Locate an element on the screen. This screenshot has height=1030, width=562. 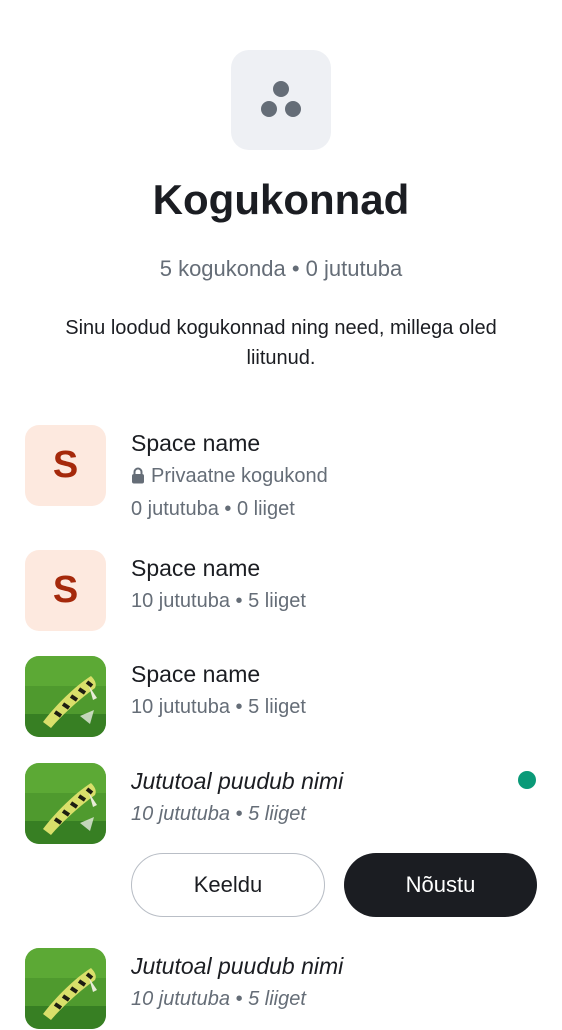
space-list-item: Space name 10 jututuba • 5 liiget is located at coordinates (281, 697).